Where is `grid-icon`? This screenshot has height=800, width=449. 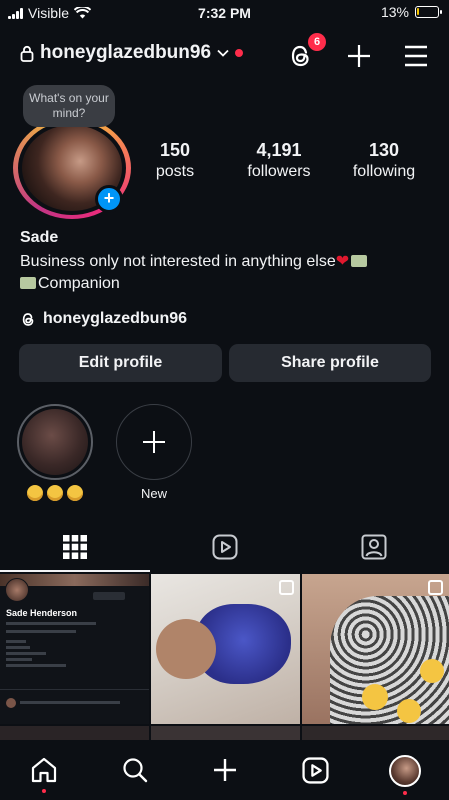
grid-icon is located at coordinates (75, 547).